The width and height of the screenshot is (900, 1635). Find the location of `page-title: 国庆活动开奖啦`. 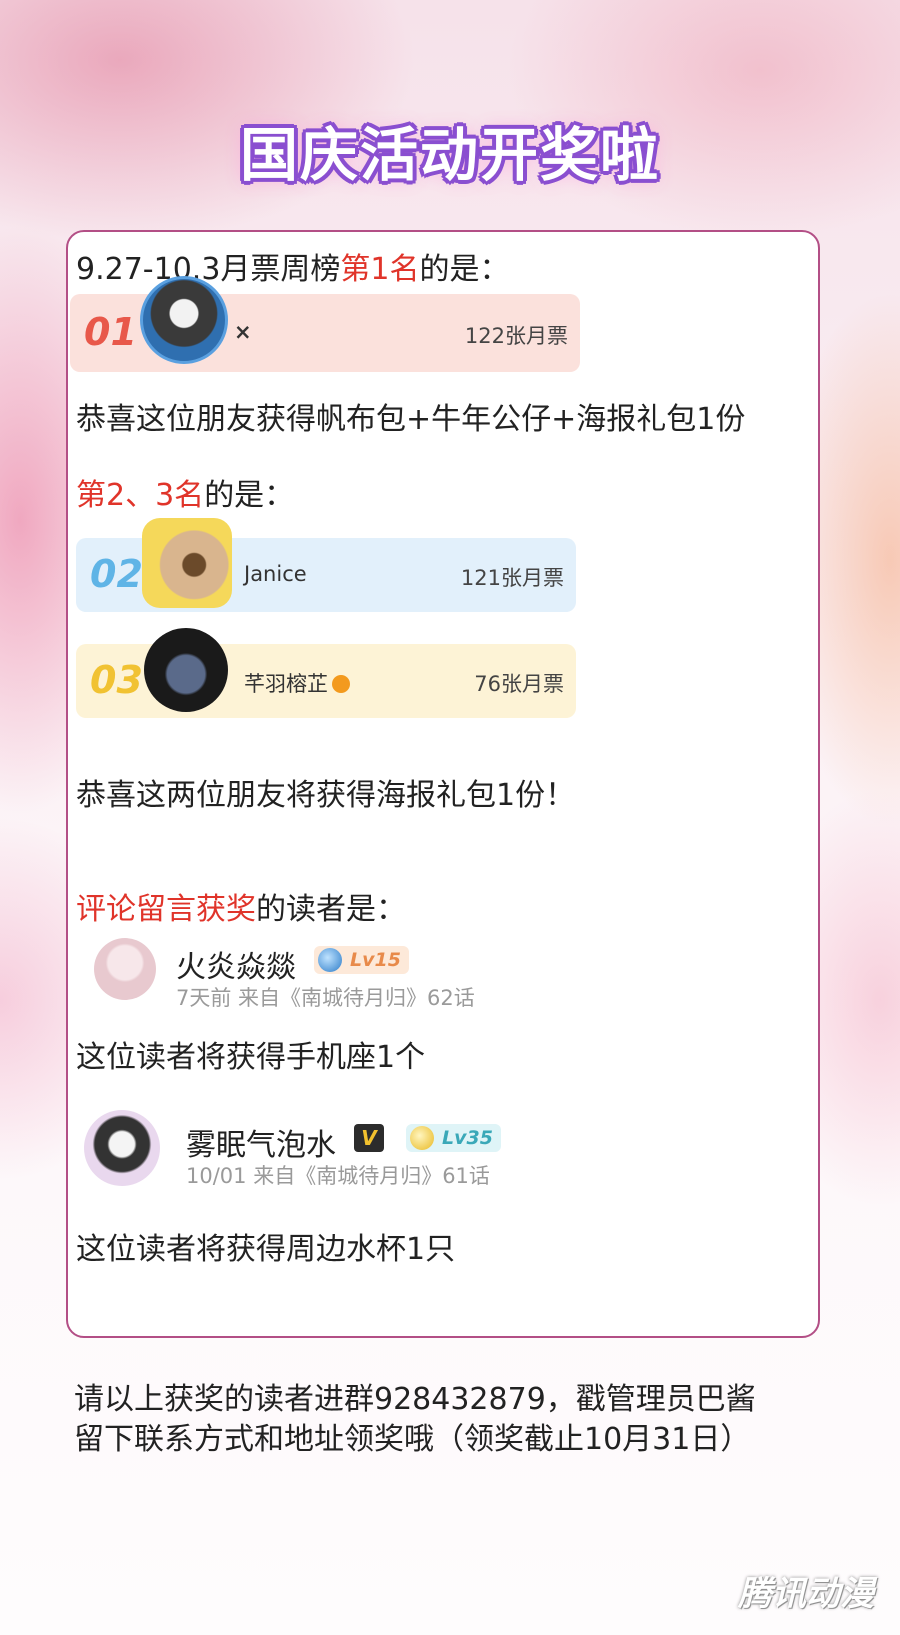

page-title: 国庆活动开奖啦 is located at coordinates (449, 155).